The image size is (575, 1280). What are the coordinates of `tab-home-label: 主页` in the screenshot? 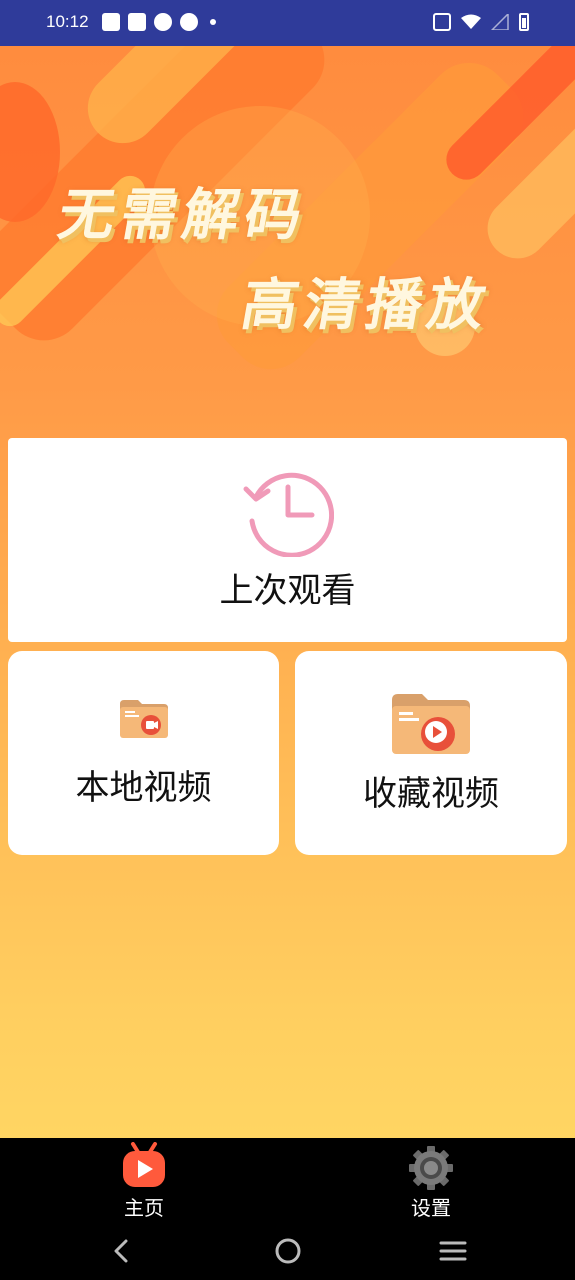 It's located at (144, 1208).